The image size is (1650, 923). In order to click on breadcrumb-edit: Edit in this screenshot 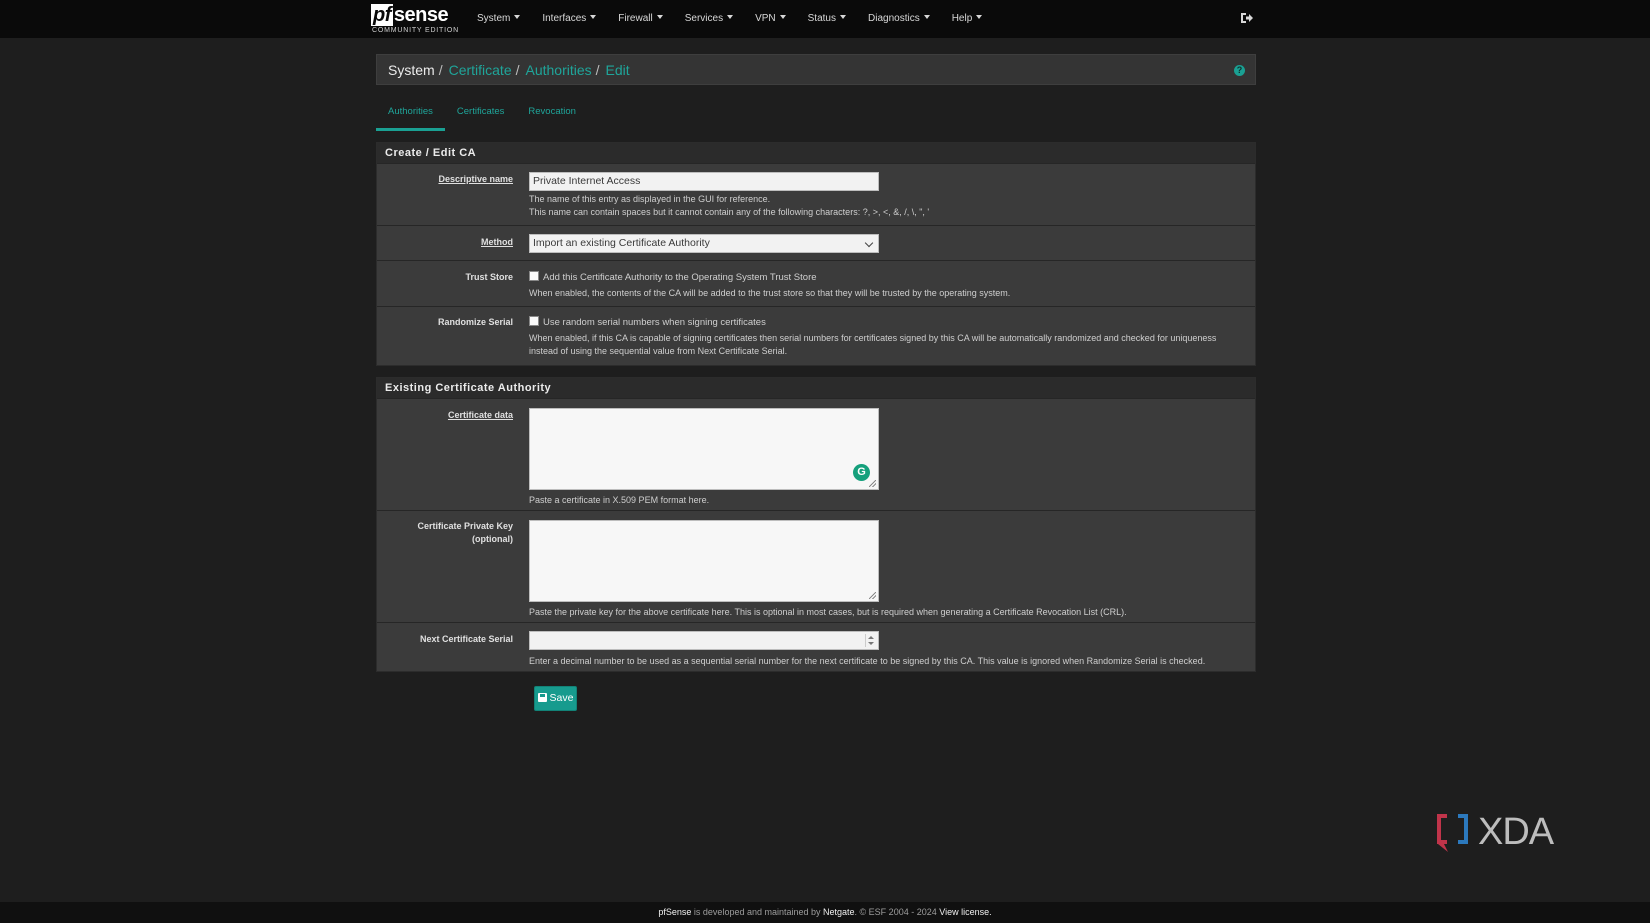, I will do `click(618, 70)`.